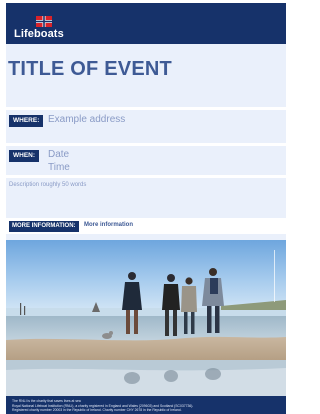  Describe the element at coordinates (26, 121) in the screenshot. I see `where-label: WHERE:` at that location.